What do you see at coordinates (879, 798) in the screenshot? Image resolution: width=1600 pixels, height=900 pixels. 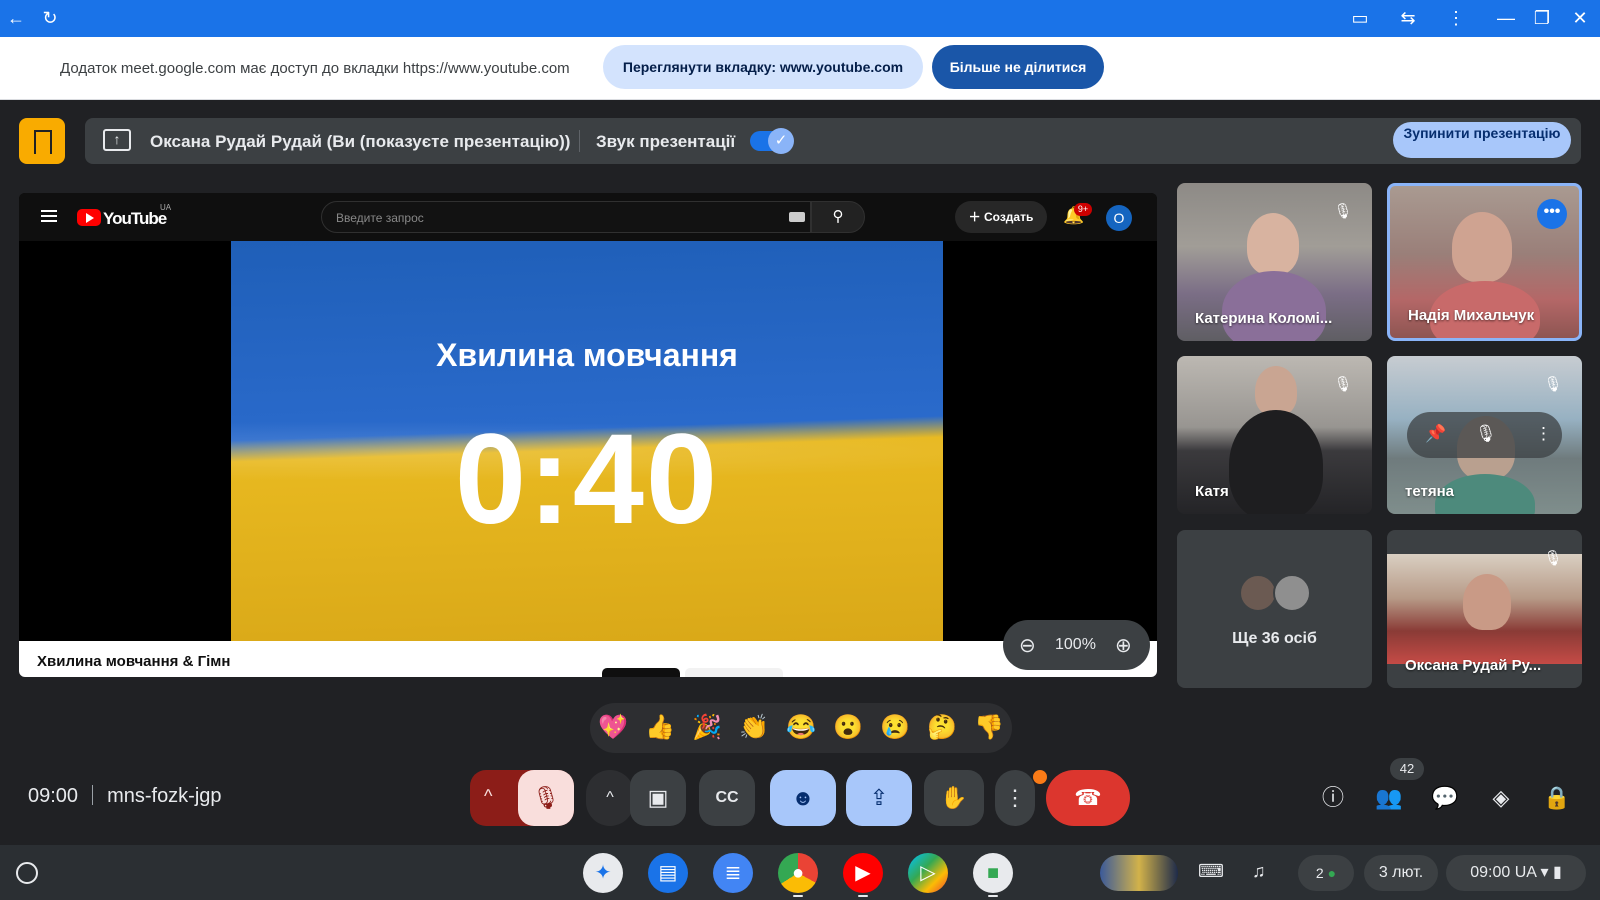 I see `present-button: ⇪` at bounding box center [879, 798].